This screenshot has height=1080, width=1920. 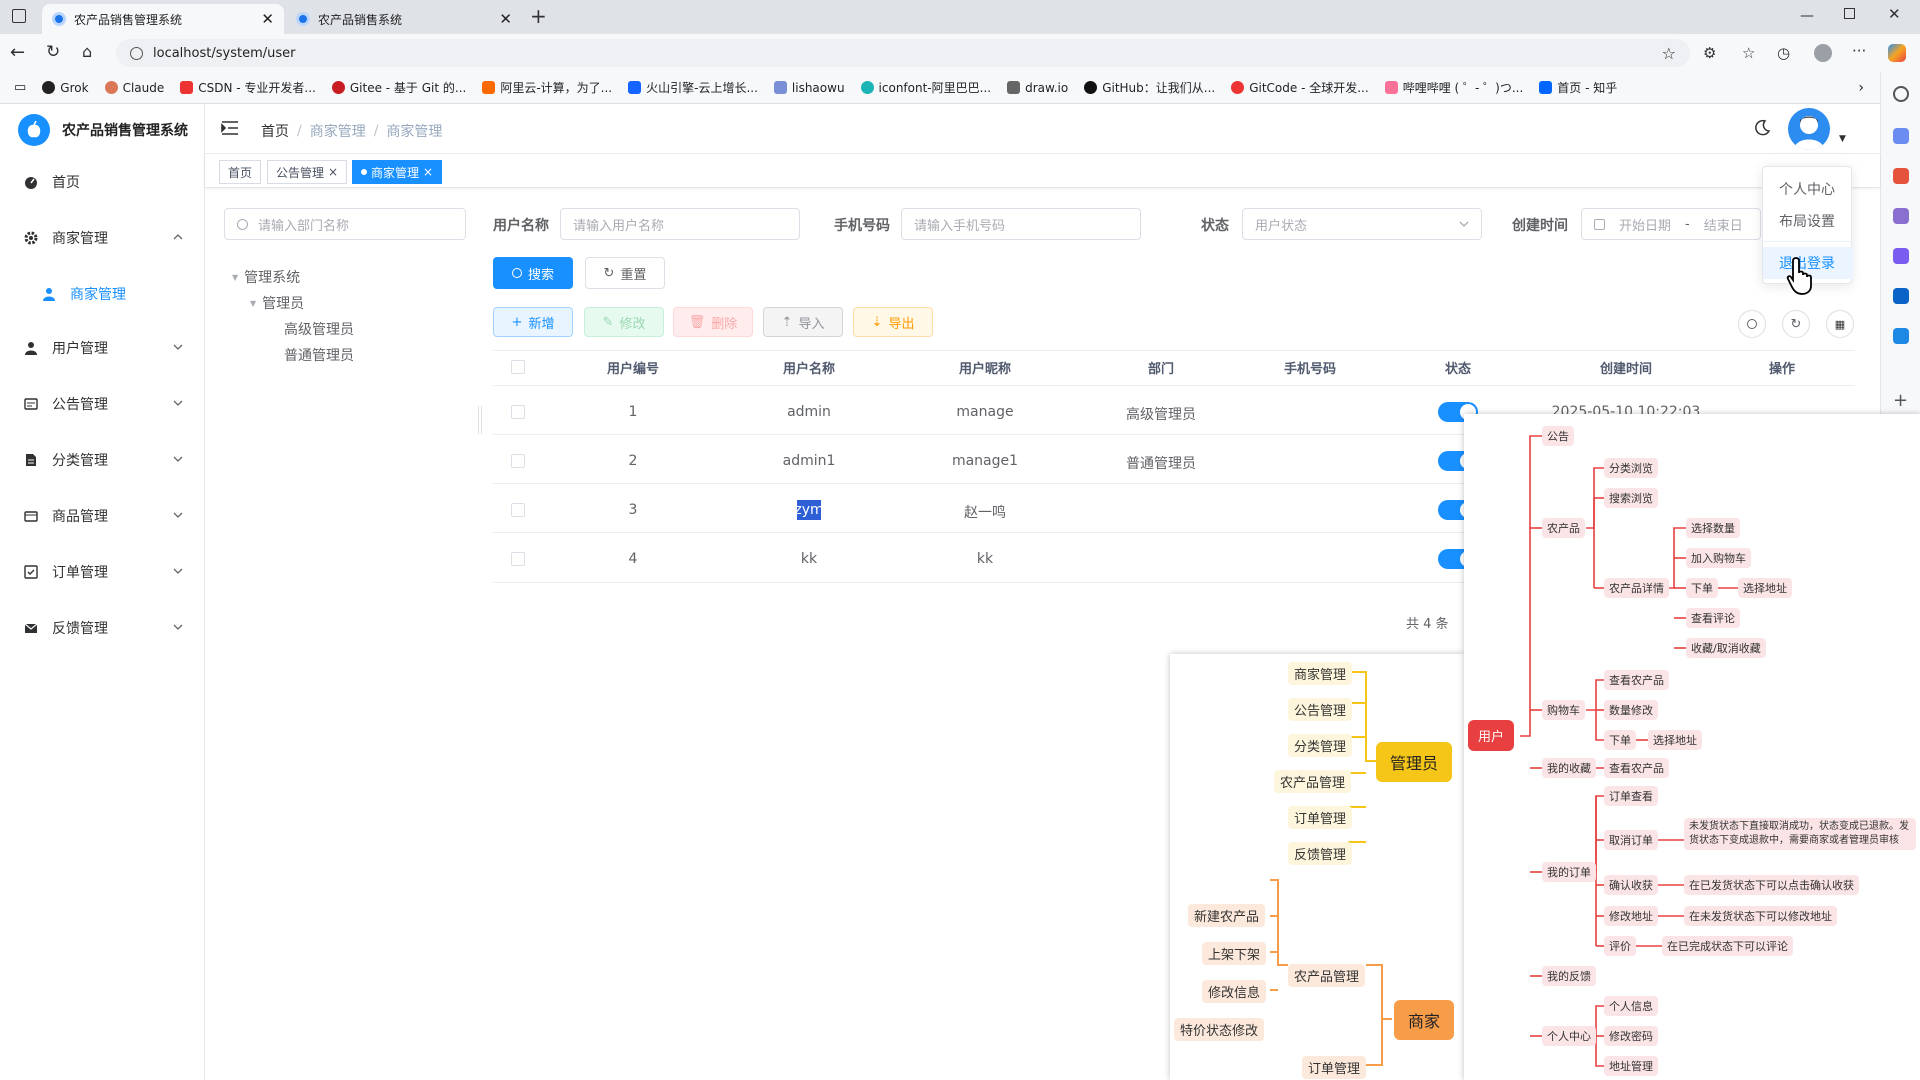 What do you see at coordinates (1631, 498) in the screenshot?
I see `mindmap-node: 搜索浏览` at bounding box center [1631, 498].